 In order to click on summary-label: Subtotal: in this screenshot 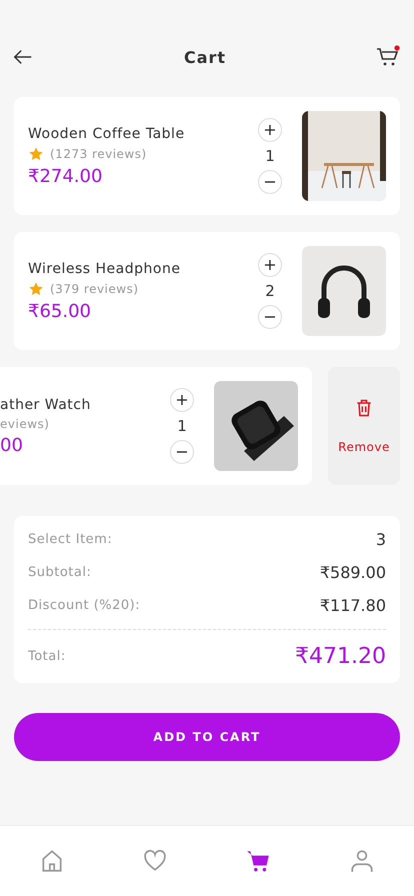, I will do `click(60, 572)`.